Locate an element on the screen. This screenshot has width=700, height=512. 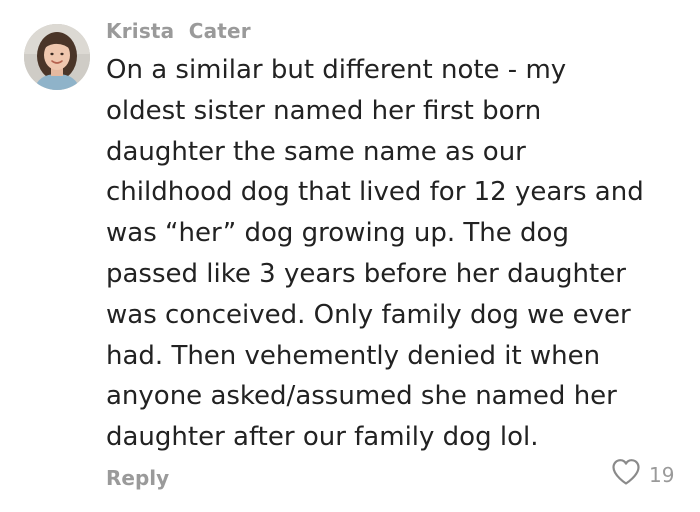
comment-body-line: passed like 3 years before her daughter is located at coordinates (366, 273).